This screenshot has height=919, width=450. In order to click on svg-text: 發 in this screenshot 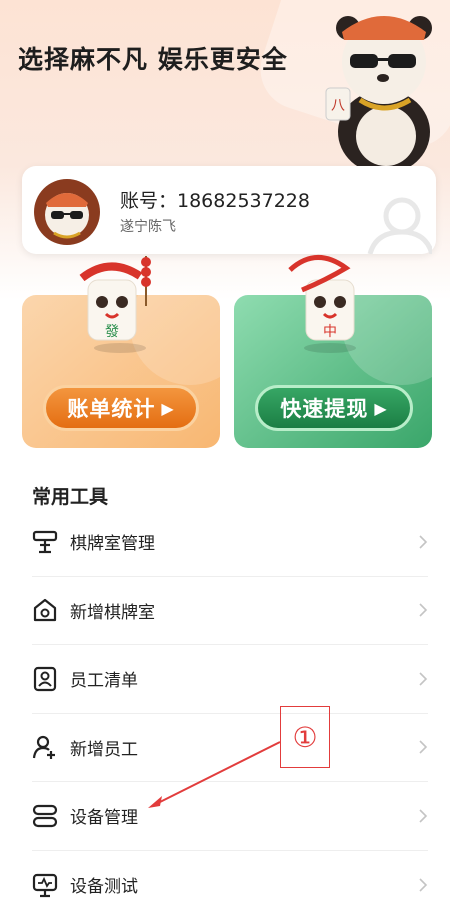, I will do `click(112, 332)`.